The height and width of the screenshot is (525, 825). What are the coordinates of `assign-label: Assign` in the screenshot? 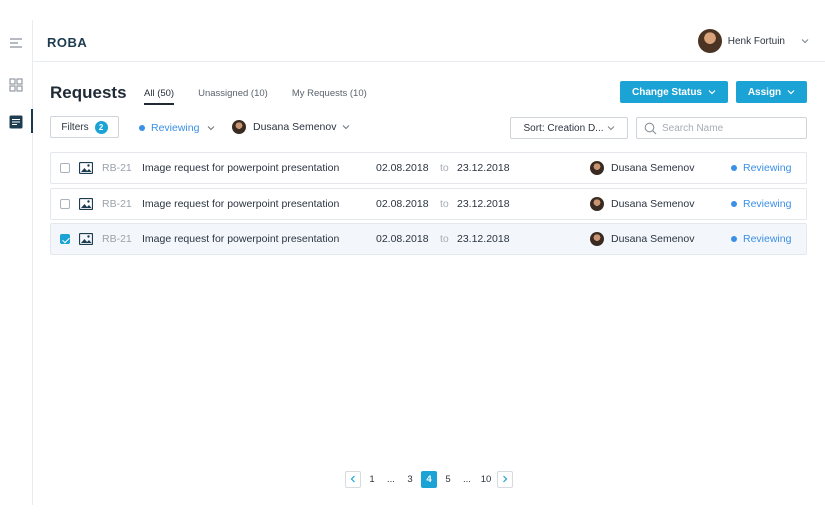 It's located at (764, 92).